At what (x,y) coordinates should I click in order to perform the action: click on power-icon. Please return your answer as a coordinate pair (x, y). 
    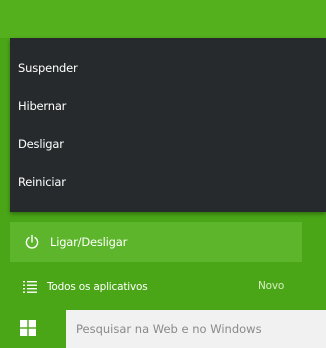
    Looking at the image, I should click on (32, 242).